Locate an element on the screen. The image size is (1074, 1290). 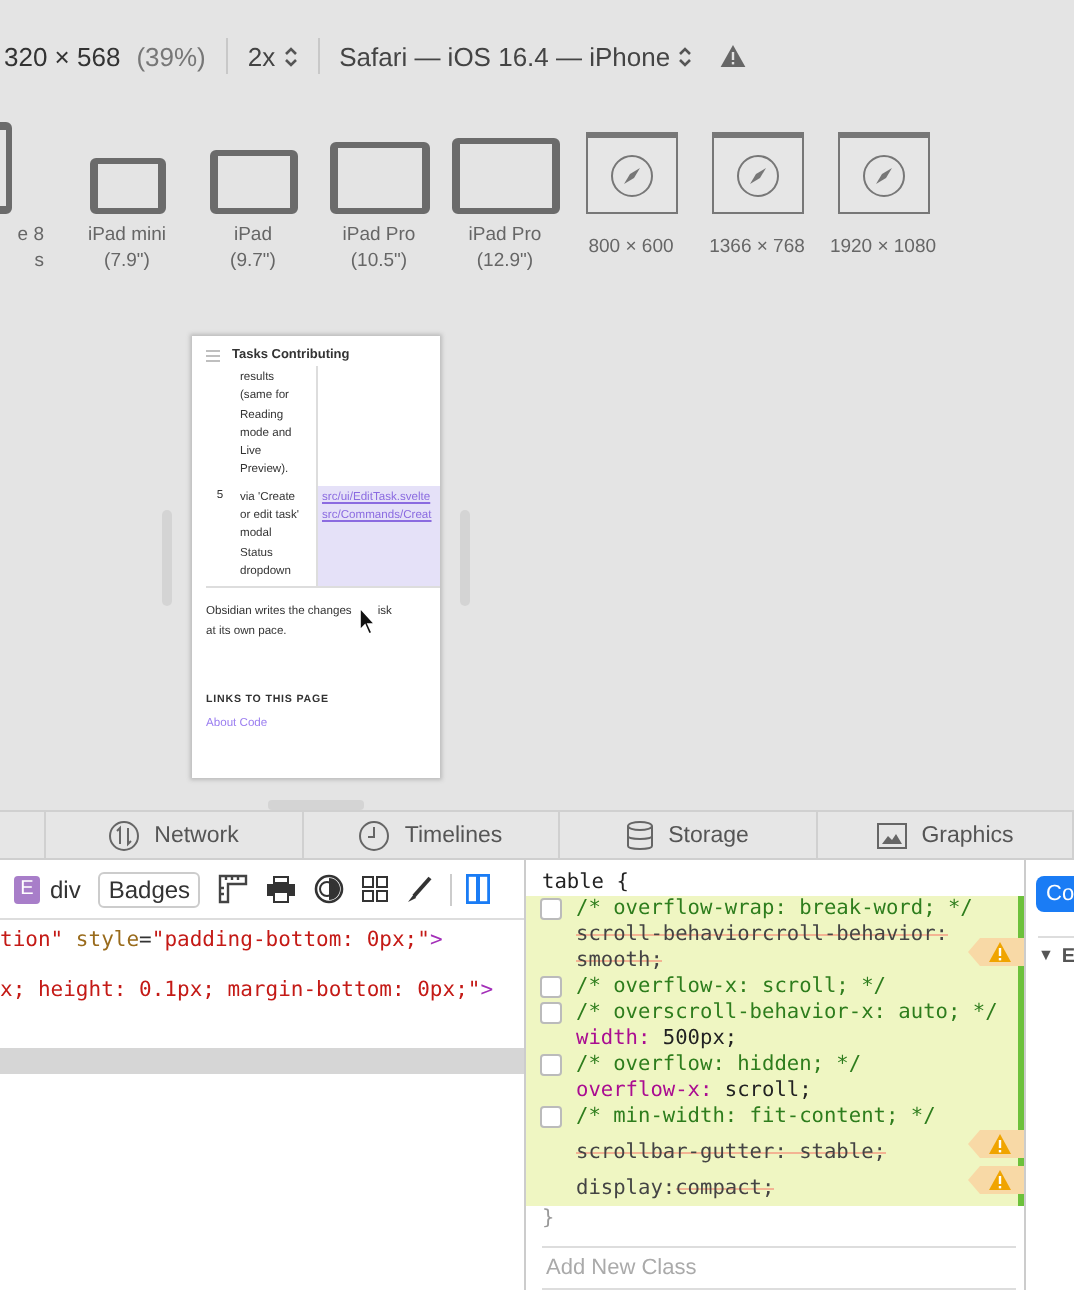
device-label: iPad Pro (10.5") is located at coordinates (379, 248).